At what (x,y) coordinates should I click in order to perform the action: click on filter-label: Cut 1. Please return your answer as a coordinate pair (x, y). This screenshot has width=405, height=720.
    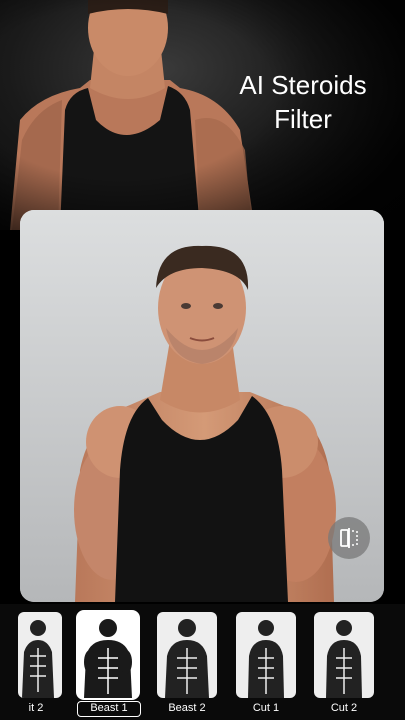
    Looking at the image, I should click on (266, 708).